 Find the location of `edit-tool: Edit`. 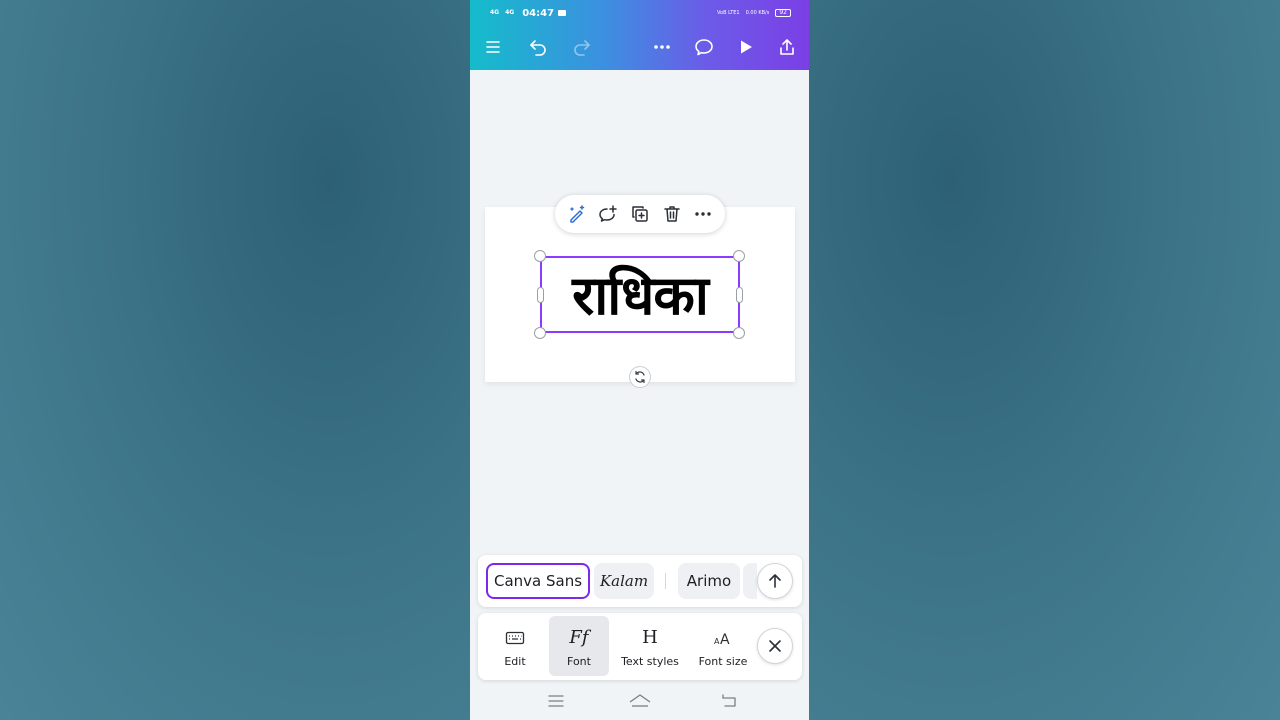

edit-tool: Edit is located at coordinates (515, 646).